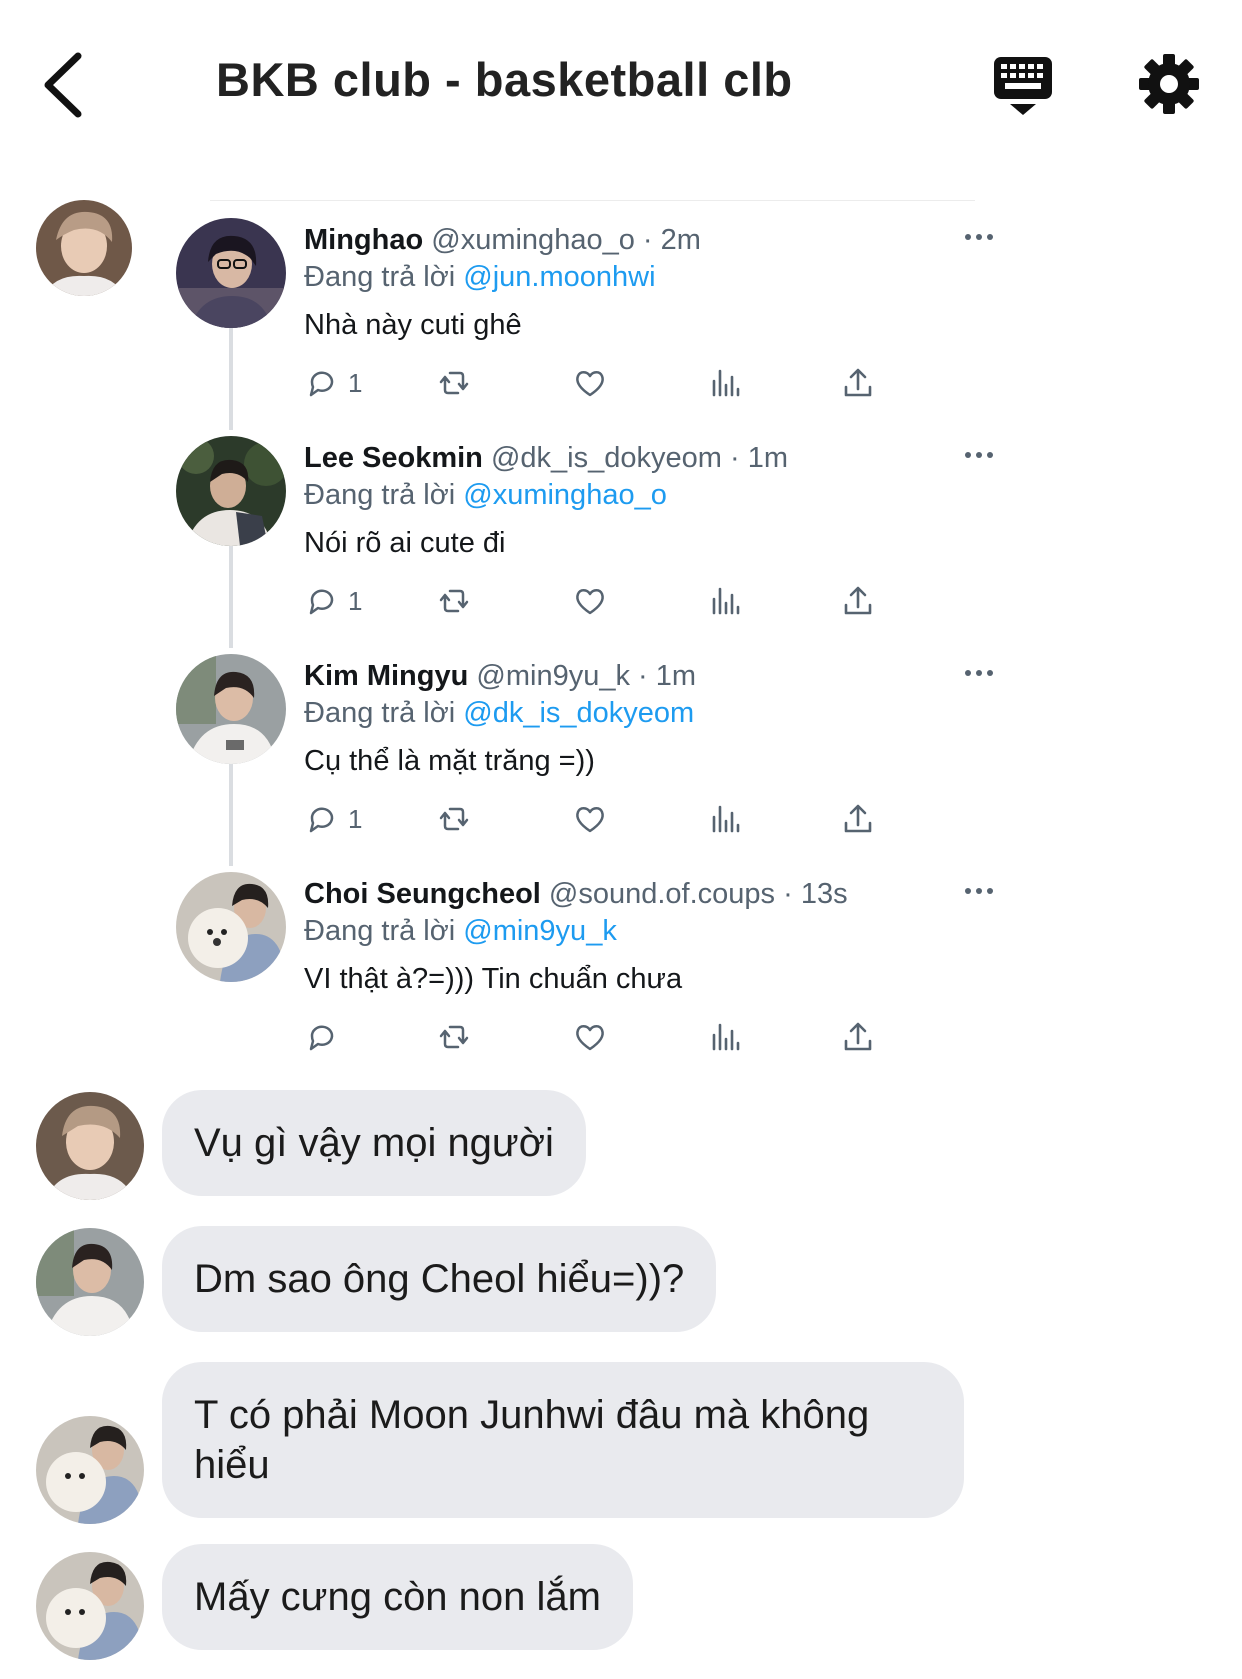 The width and height of the screenshot is (1242, 1679). What do you see at coordinates (662, 894) in the screenshot?
I see `tweet-author-handle: @sound.of.coups` at bounding box center [662, 894].